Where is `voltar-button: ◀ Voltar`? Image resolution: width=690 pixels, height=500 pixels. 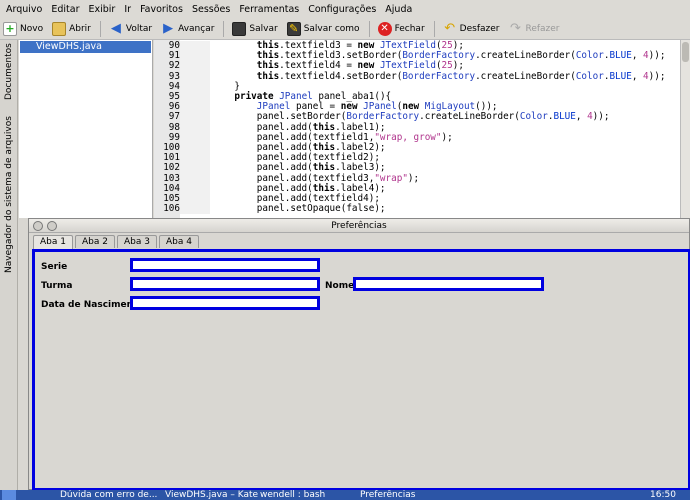 voltar-button: ◀ Voltar is located at coordinates (130, 29).